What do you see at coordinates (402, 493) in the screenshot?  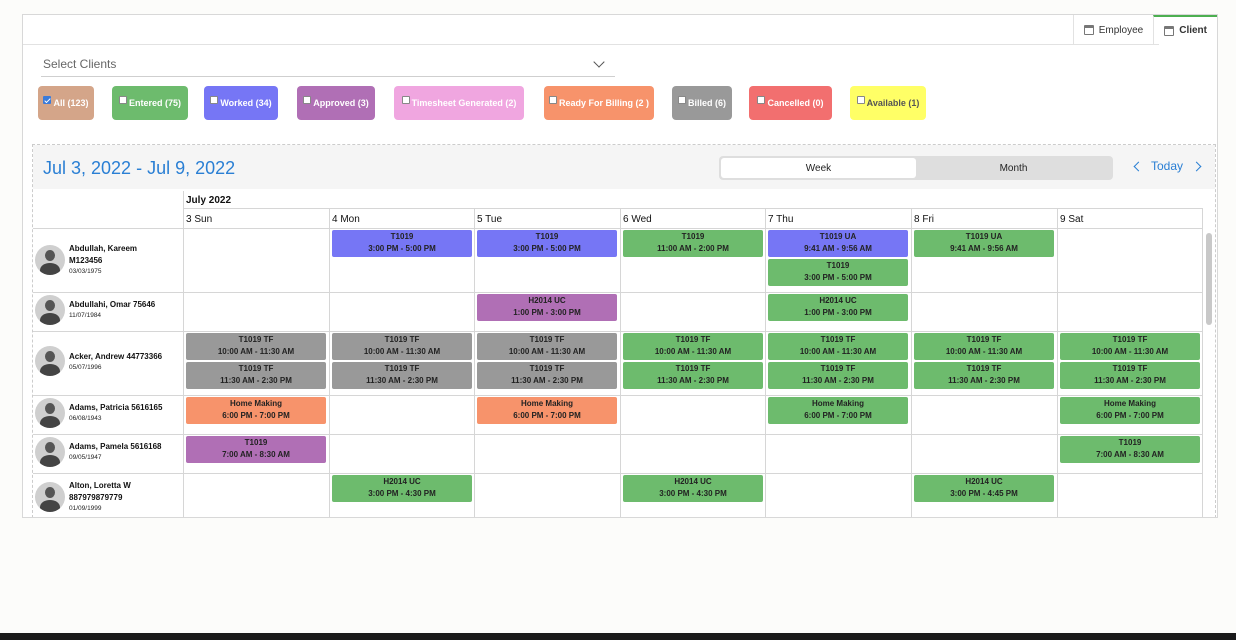 I see `event-time: 3:00 PM - 4:30 PM` at bounding box center [402, 493].